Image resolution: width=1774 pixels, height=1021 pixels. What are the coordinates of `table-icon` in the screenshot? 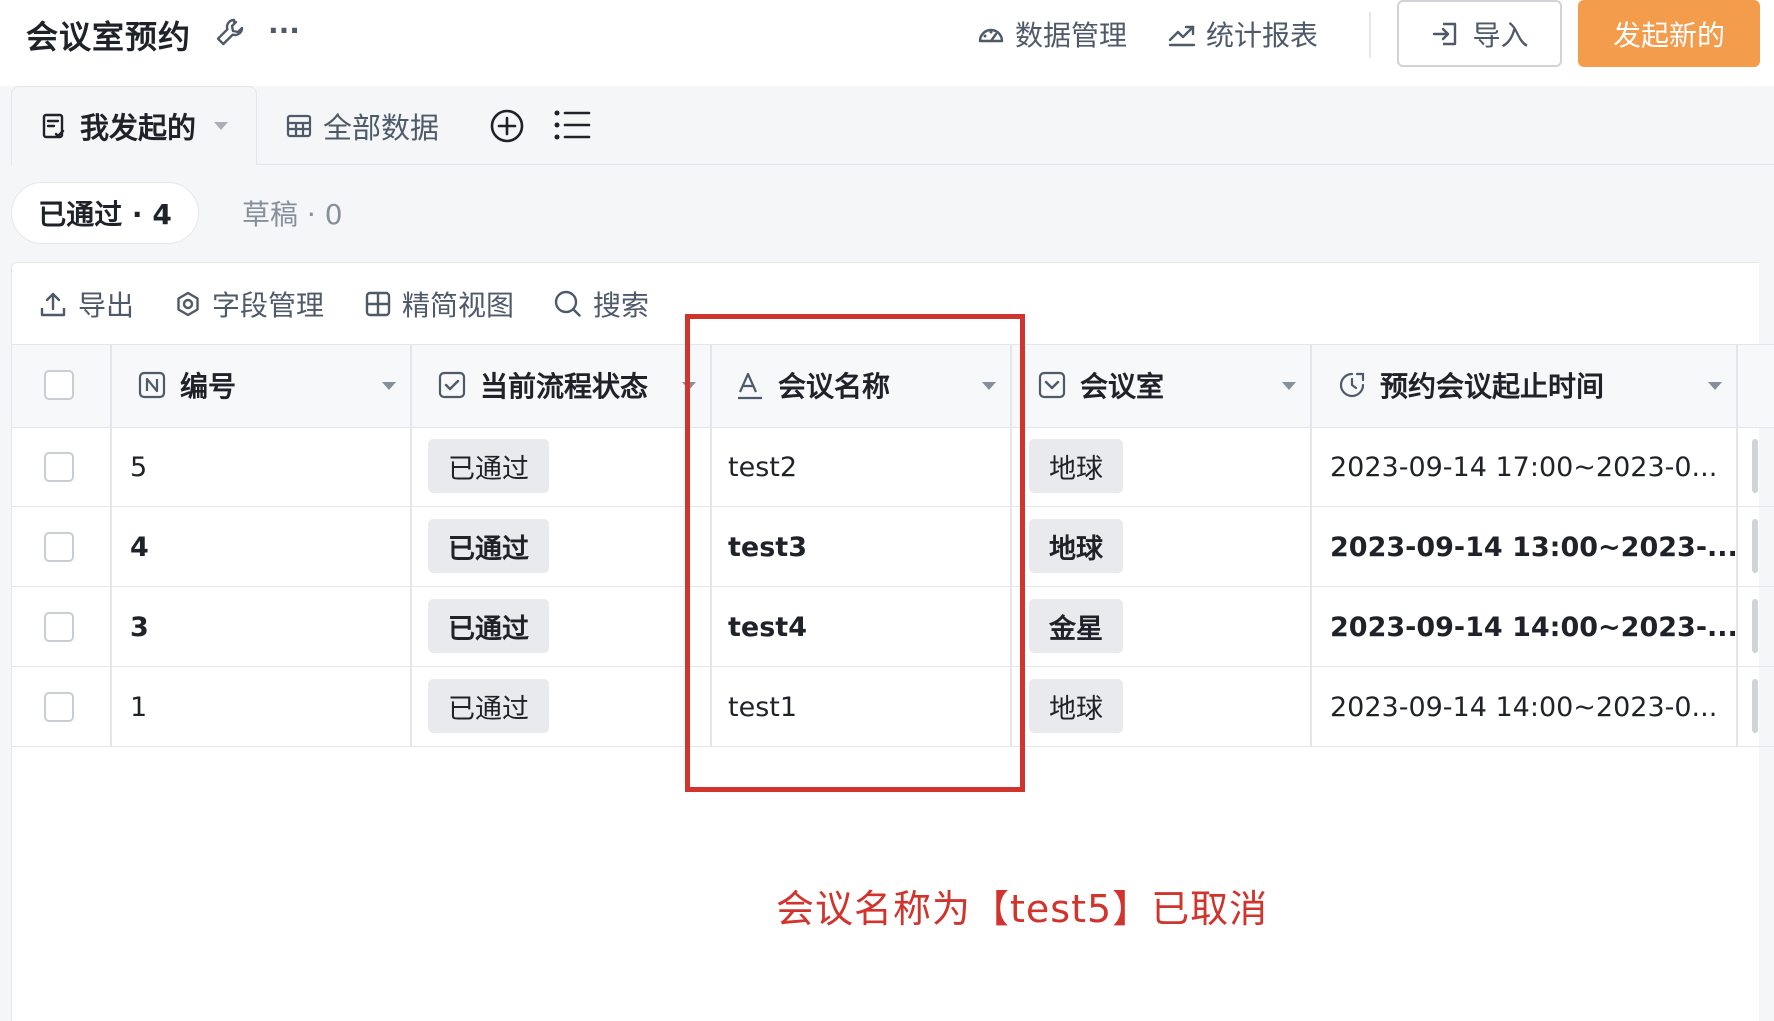 It's located at (299, 126).